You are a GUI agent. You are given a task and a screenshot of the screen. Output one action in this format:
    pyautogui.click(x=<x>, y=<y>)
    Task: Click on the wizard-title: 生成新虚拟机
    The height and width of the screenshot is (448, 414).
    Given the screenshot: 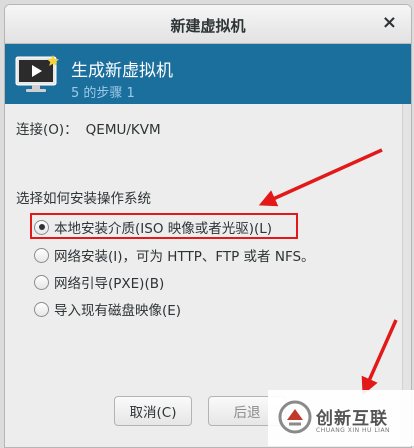 What is the action you would take?
    pyautogui.click(x=122, y=71)
    